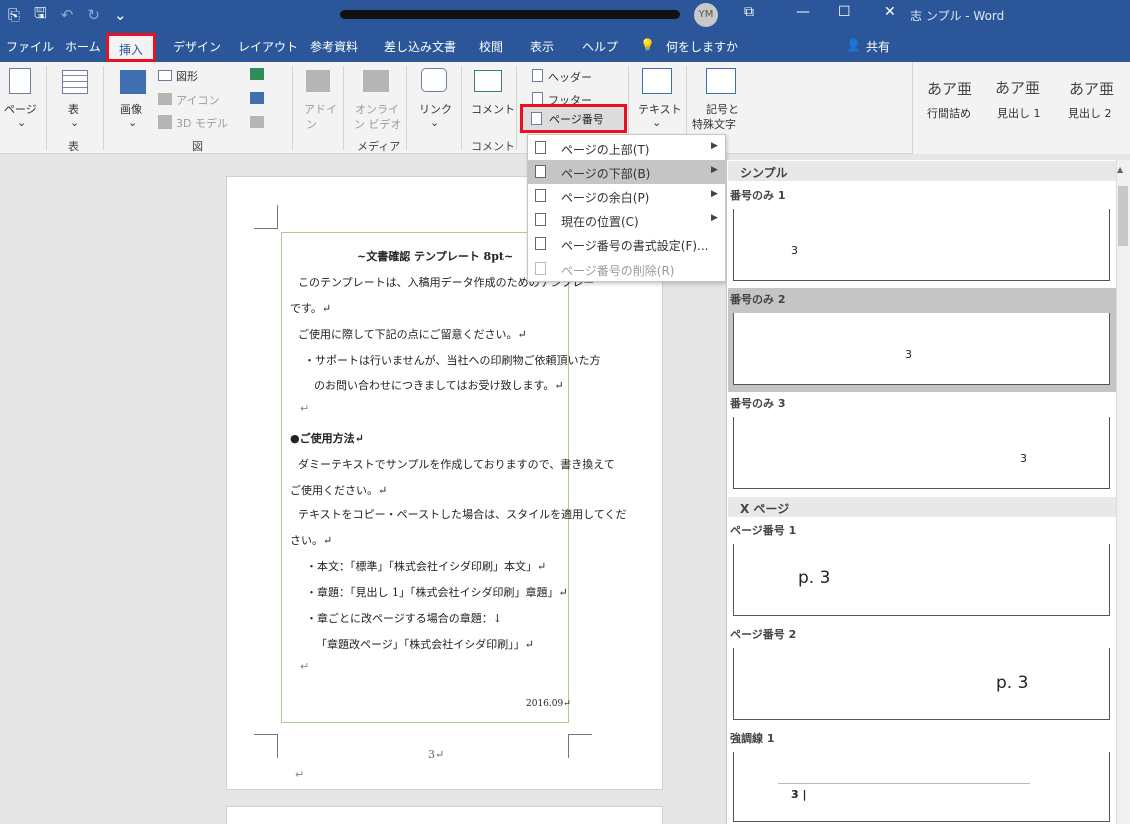 Image resolution: width=1130 pixels, height=824 pixels. What do you see at coordinates (540, 171) in the screenshot?
I see `page-bottom-icon` at bounding box center [540, 171].